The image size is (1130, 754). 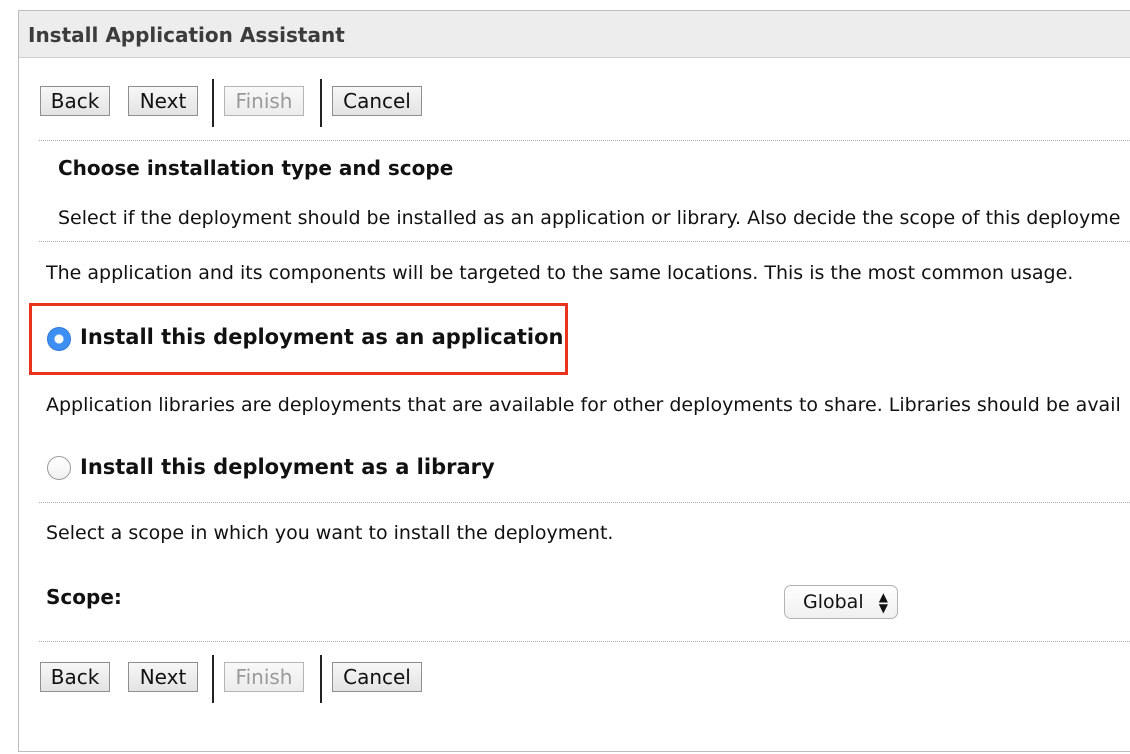 What do you see at coordinates (84, 597) in the screenshot?
I see `scope-label: Scope:` at bounding box center [84, 597].